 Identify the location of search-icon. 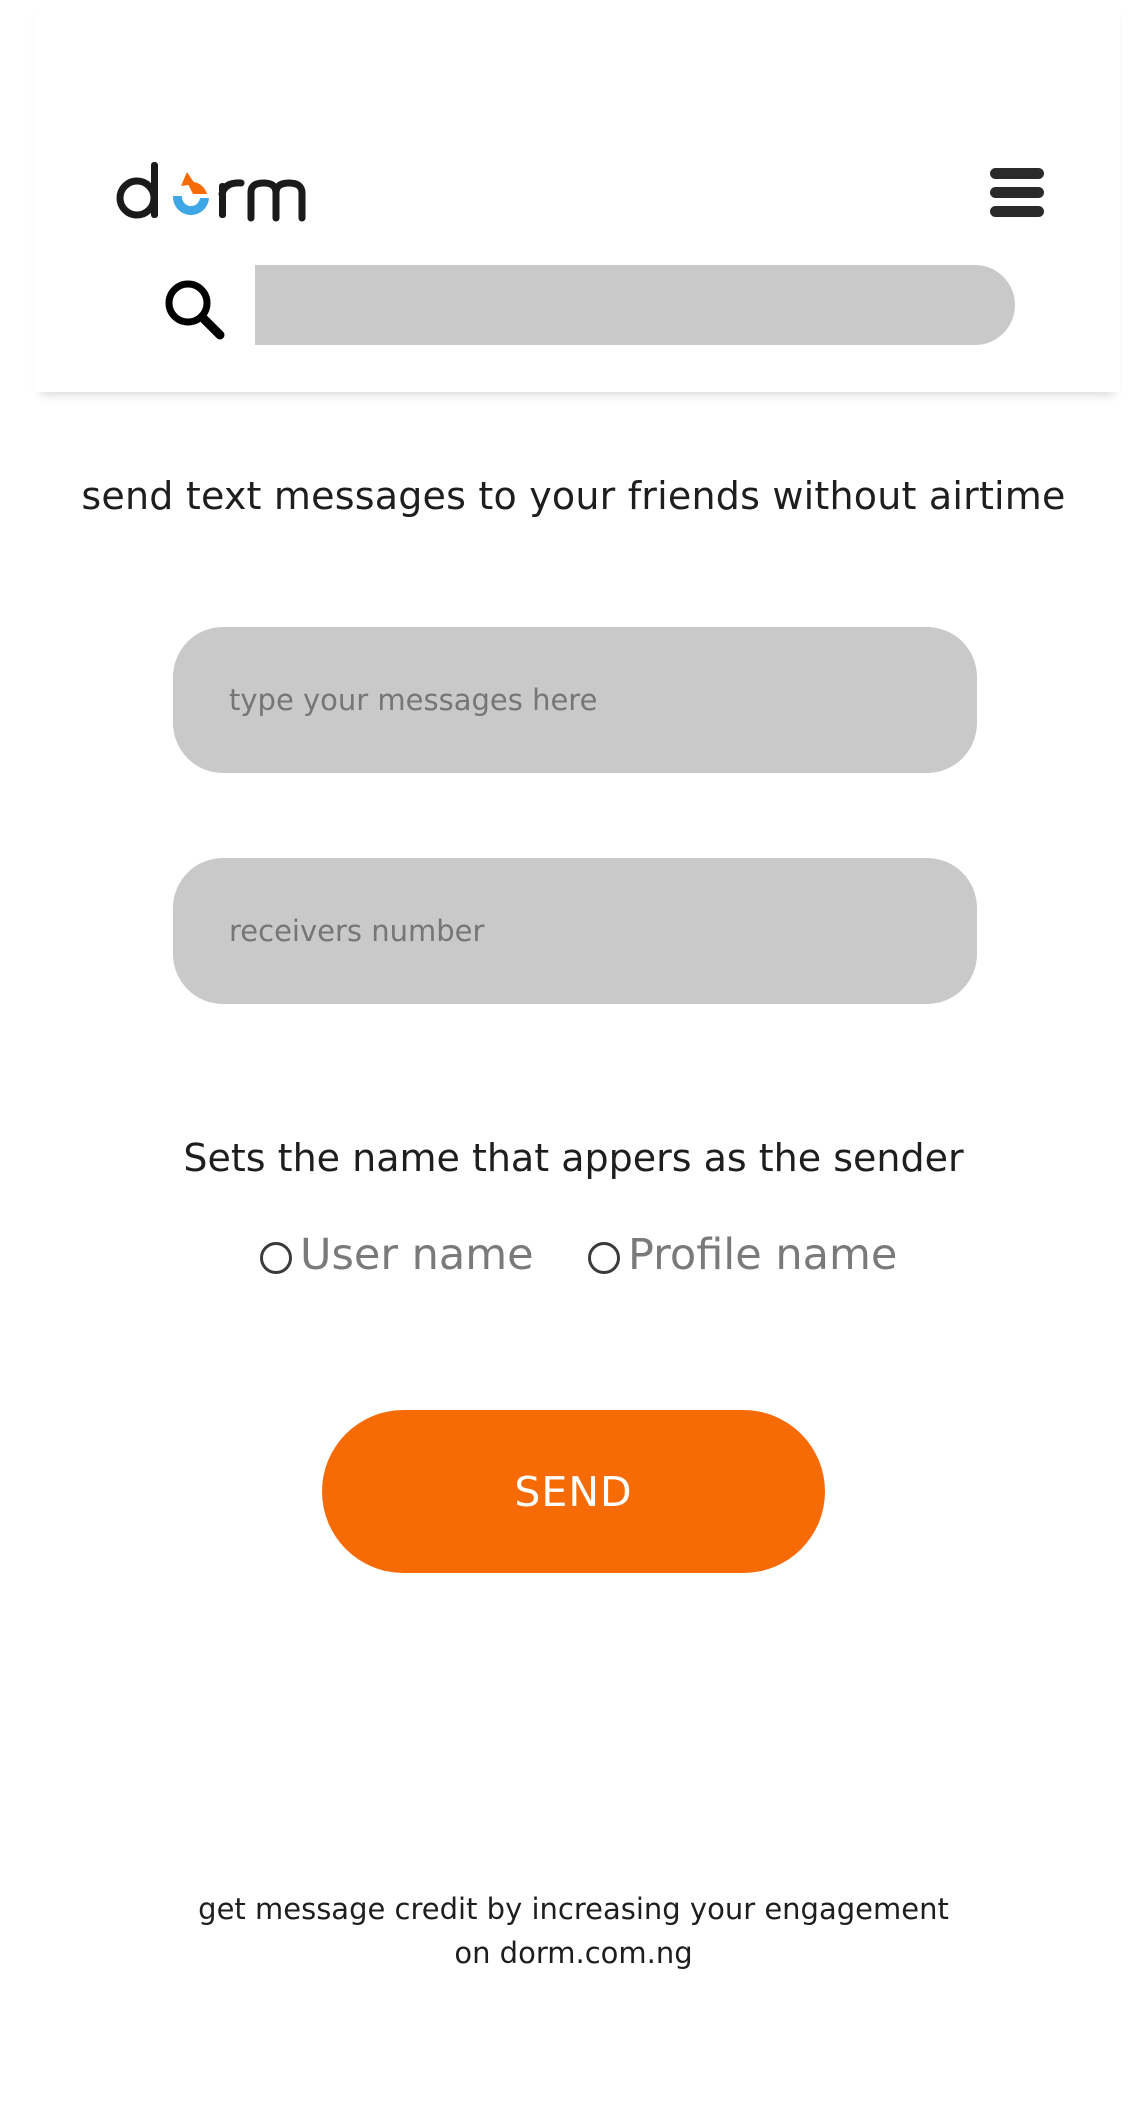
(195, 310).